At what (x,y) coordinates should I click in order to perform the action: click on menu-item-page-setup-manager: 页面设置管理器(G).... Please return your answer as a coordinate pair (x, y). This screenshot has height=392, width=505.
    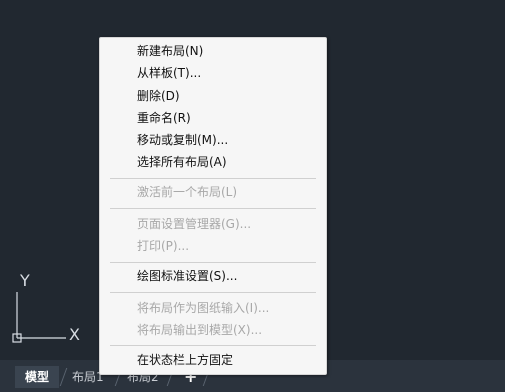
    Looking at the image, I should click on (194, 224).